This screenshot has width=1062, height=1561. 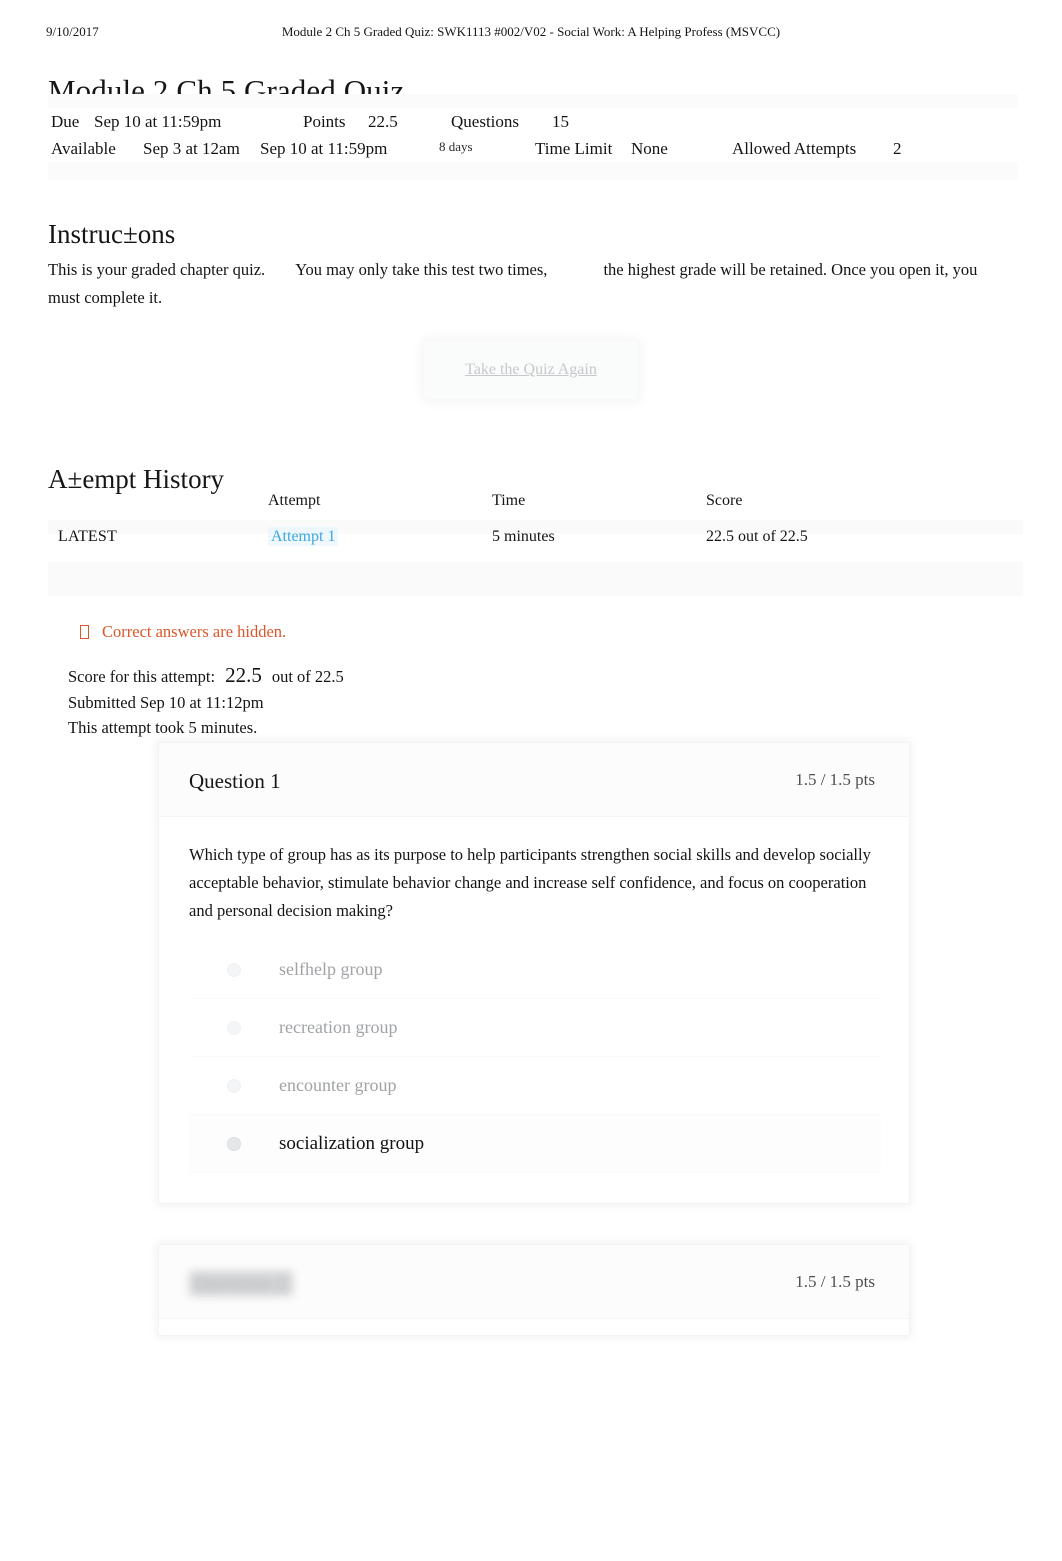 What do you see at coordinates (307, 676) in the screenshot?
I see `score-out-of: out of 22.5` at bounding box center [307, 676].